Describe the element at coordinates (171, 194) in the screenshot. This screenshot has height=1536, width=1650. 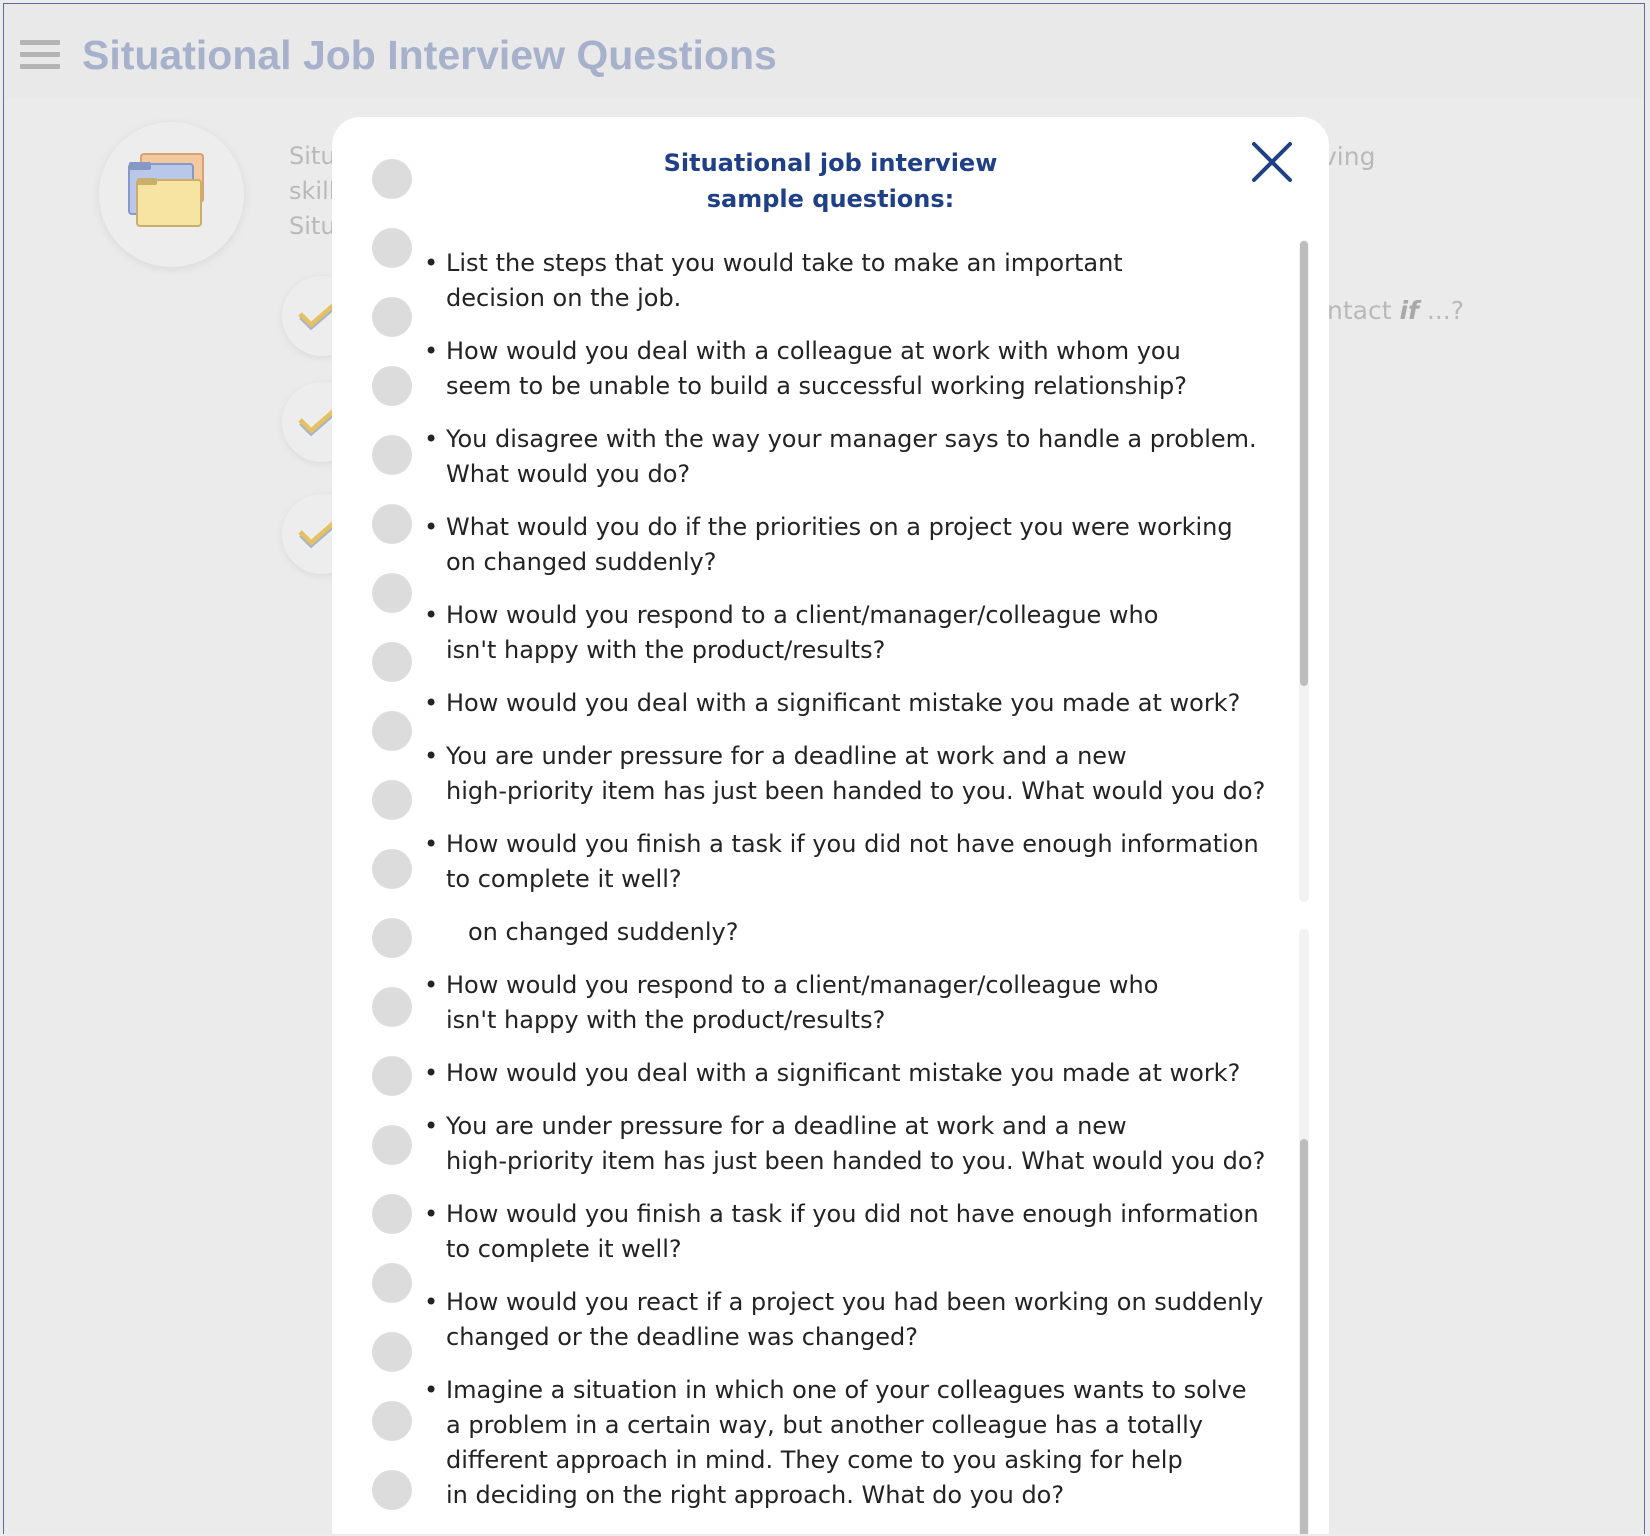
I see `folders-icon` at that location.